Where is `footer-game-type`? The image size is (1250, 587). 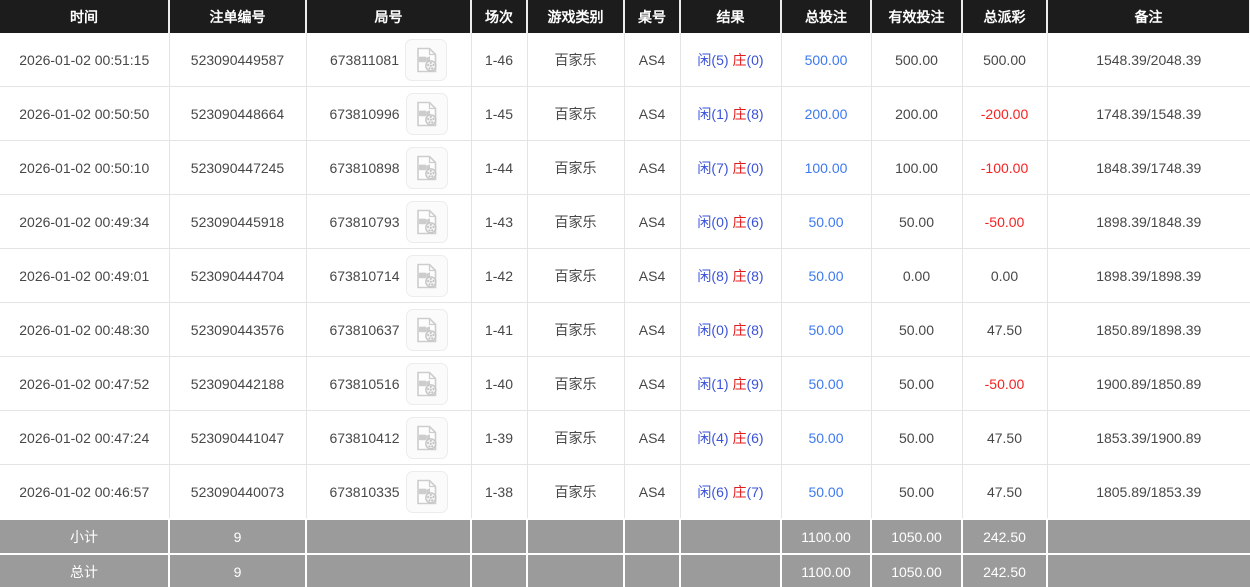
footer-game-type is located at coordinates (575, 570).